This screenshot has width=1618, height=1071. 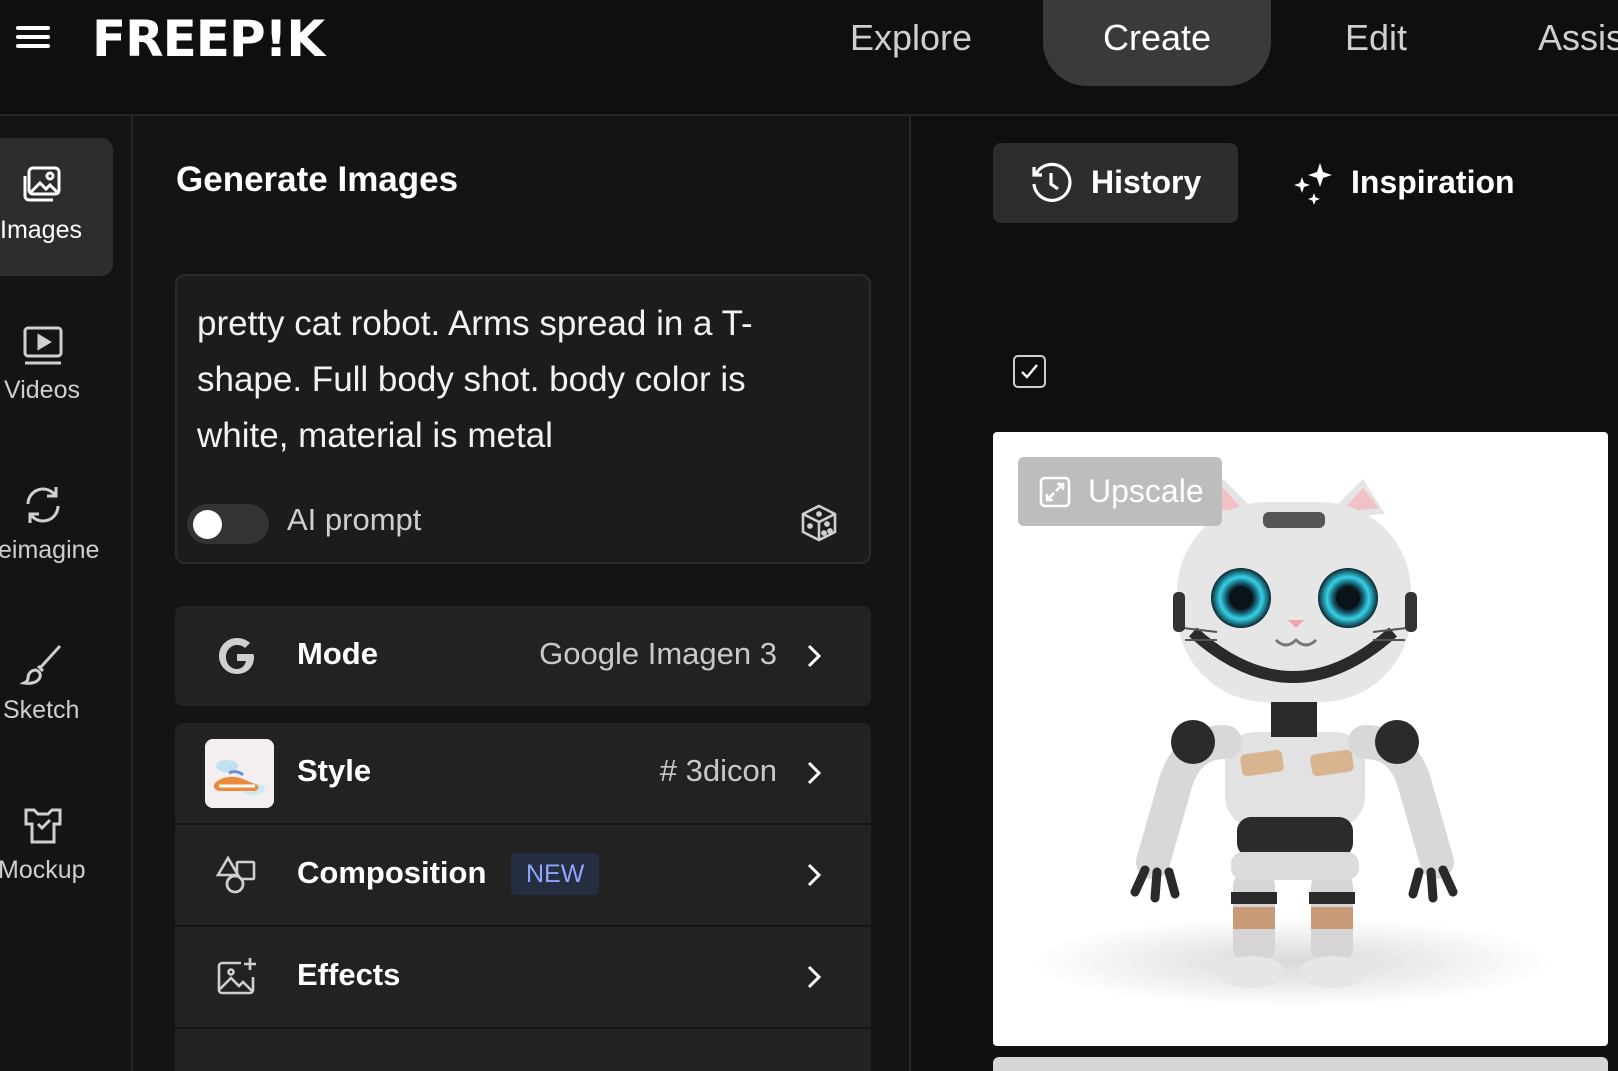 What do you see at coordinates (42, 390) in the screenshot?
I see `sidebar-item-label: Videos` at bounding box center [42, 390].